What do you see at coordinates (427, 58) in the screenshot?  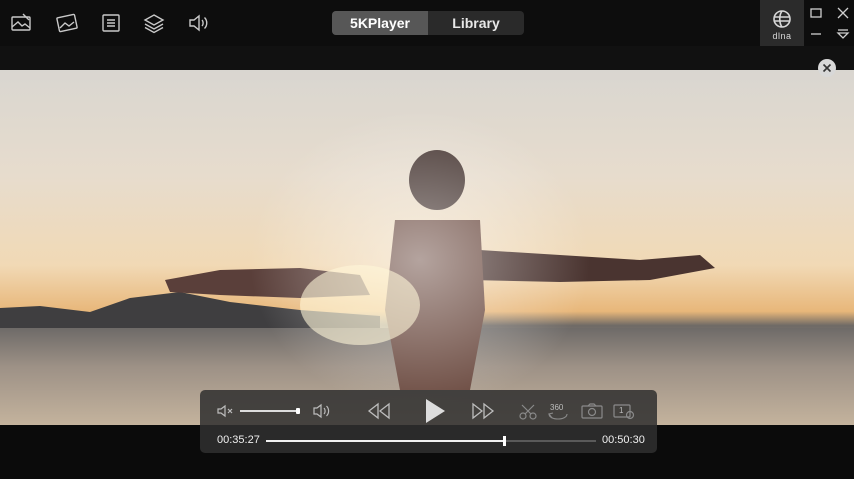 I see `toolbar-strip` at bounding box center [427, 58].